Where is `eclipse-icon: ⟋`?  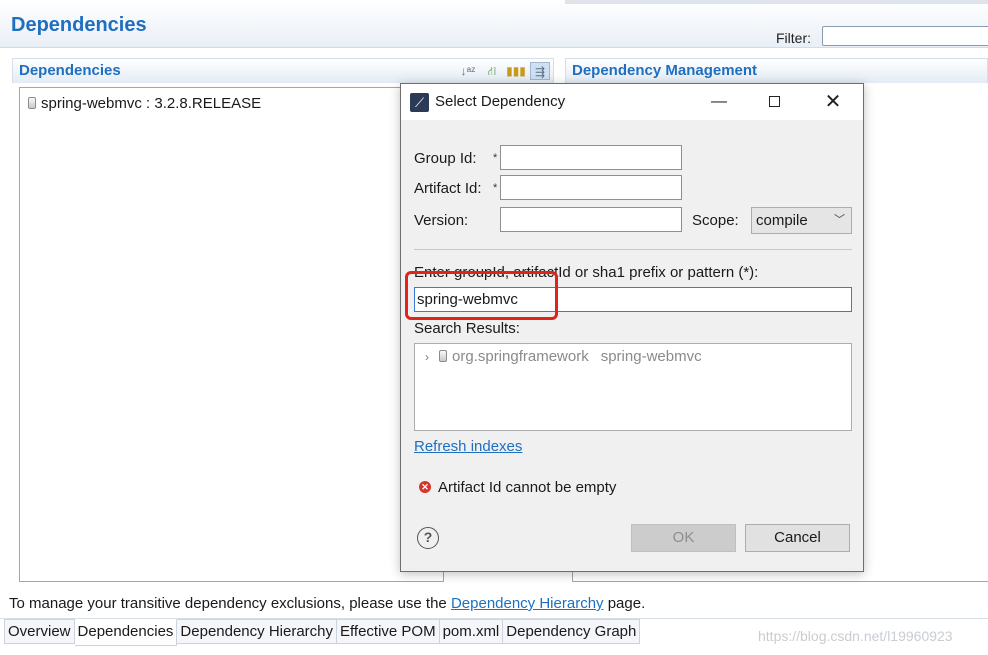 eclipse-icon: ⟋ is located at coordinates (419, 102).